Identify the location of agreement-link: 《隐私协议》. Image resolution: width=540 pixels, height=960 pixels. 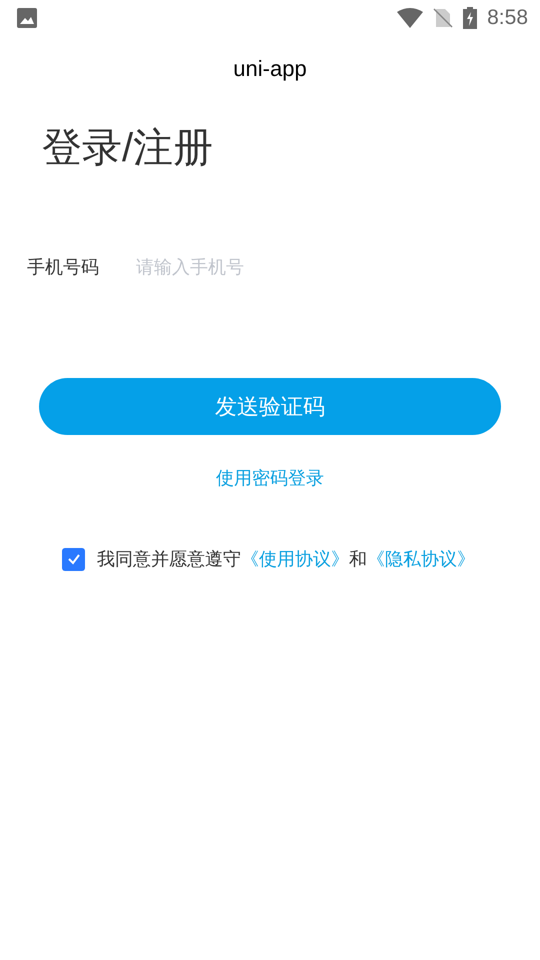
(421, 559).